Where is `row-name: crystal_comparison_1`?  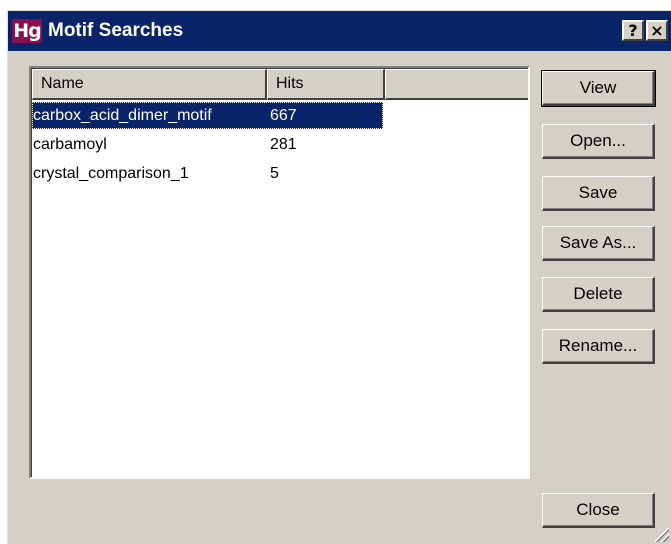
row-name: crystal_comparison_1 is located at coordinates (111, 173).